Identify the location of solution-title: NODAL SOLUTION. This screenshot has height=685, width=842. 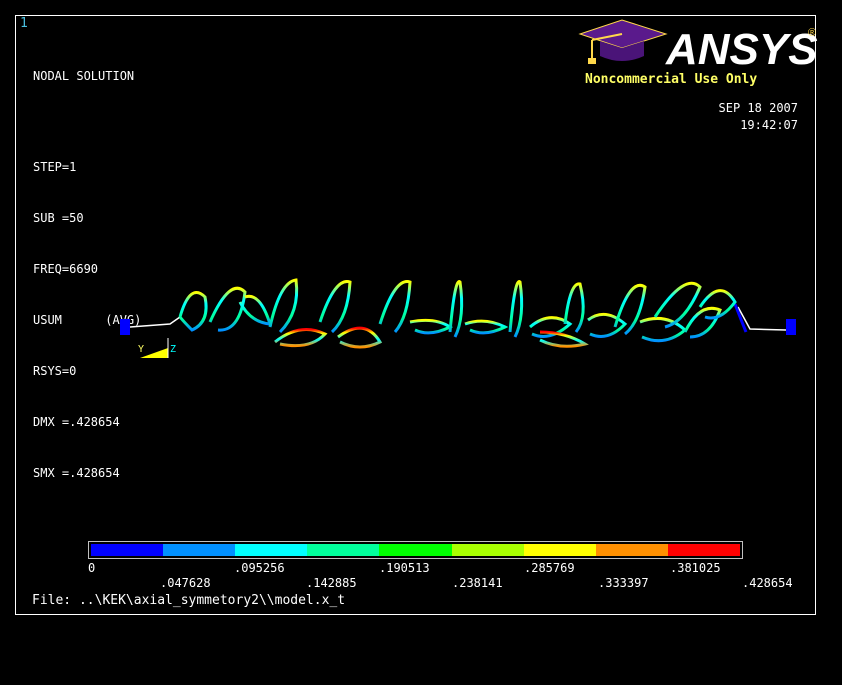
(84, 76).